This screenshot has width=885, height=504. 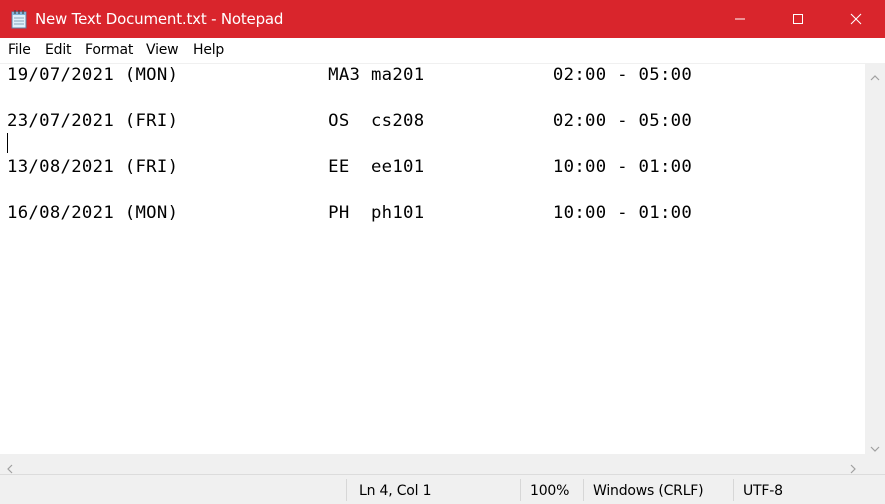 I want to click on scroll-up-arrow-icon, so click(x=875, y=74).